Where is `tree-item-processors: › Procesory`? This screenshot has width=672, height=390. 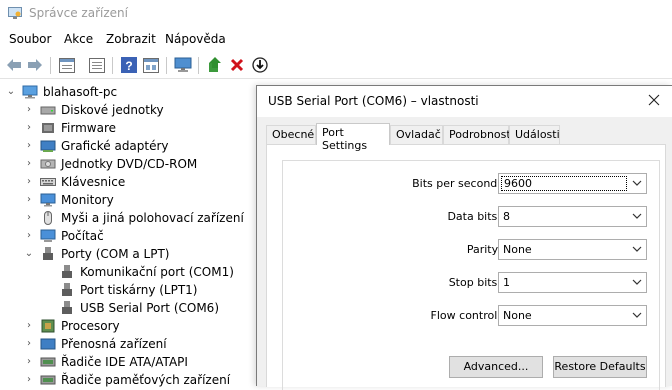
tree-item-processors: › Procesory is located at coordinates (72, 326).